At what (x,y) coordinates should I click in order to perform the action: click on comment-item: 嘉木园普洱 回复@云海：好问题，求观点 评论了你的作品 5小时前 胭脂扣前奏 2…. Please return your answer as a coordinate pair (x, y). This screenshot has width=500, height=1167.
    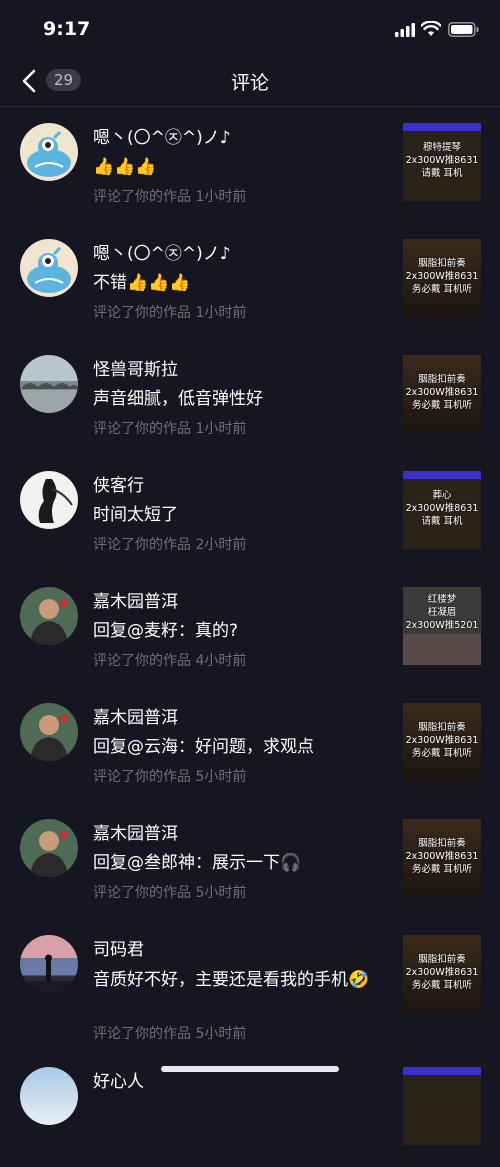
    Looking at the image, I should click on (250, 745).